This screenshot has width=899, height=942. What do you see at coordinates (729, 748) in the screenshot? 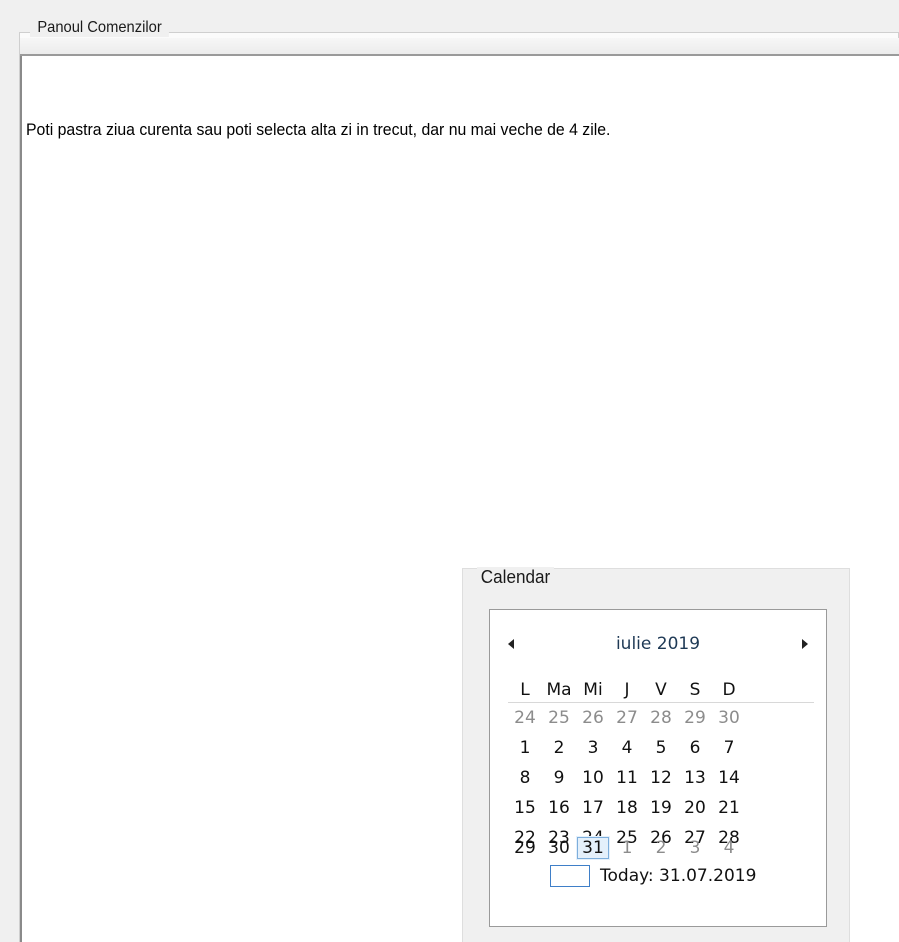
I see `day-cell: 7` at bounding box center [729, 748].